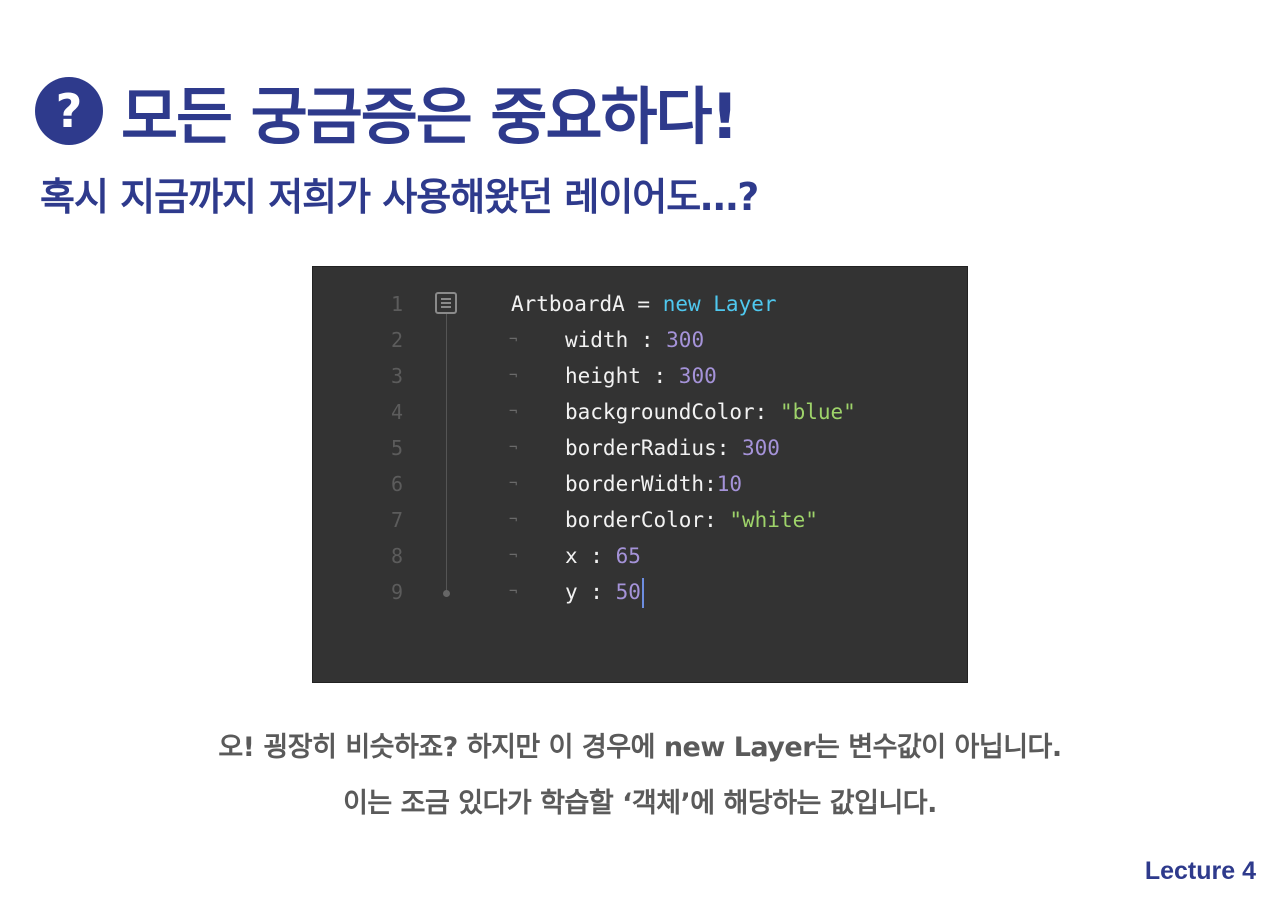  What do you see at coordinates (640, 803) in the screenshot?
I see `body-text-line-2: 이는 조금 있다가 학습할 ‘객체’에 해당하는 값입니다.` at bounding box center [640, 803].